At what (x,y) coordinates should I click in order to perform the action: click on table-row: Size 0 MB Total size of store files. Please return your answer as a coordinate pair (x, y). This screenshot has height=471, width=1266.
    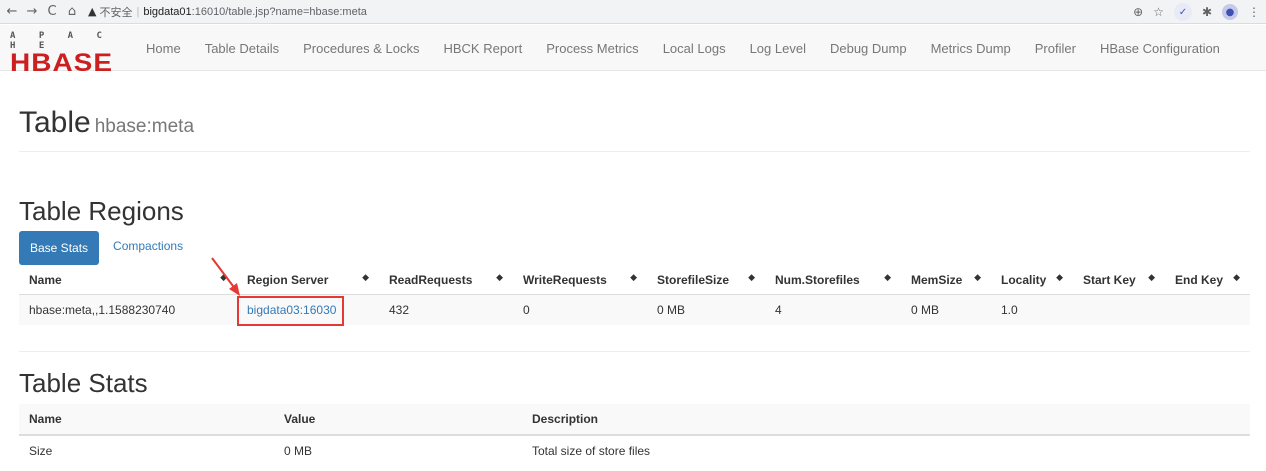
    Looking at the image, I should click on (634, 450).